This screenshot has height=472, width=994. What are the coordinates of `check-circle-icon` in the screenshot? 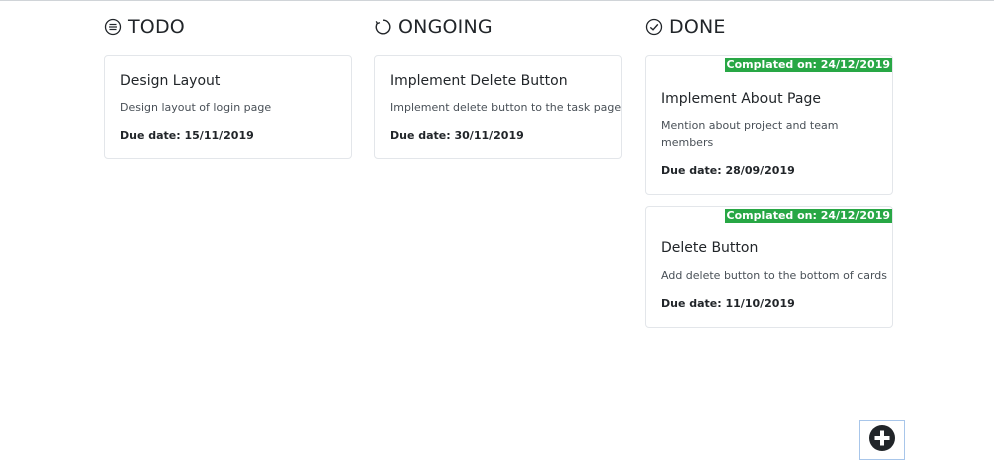 It's located at (654, 27).